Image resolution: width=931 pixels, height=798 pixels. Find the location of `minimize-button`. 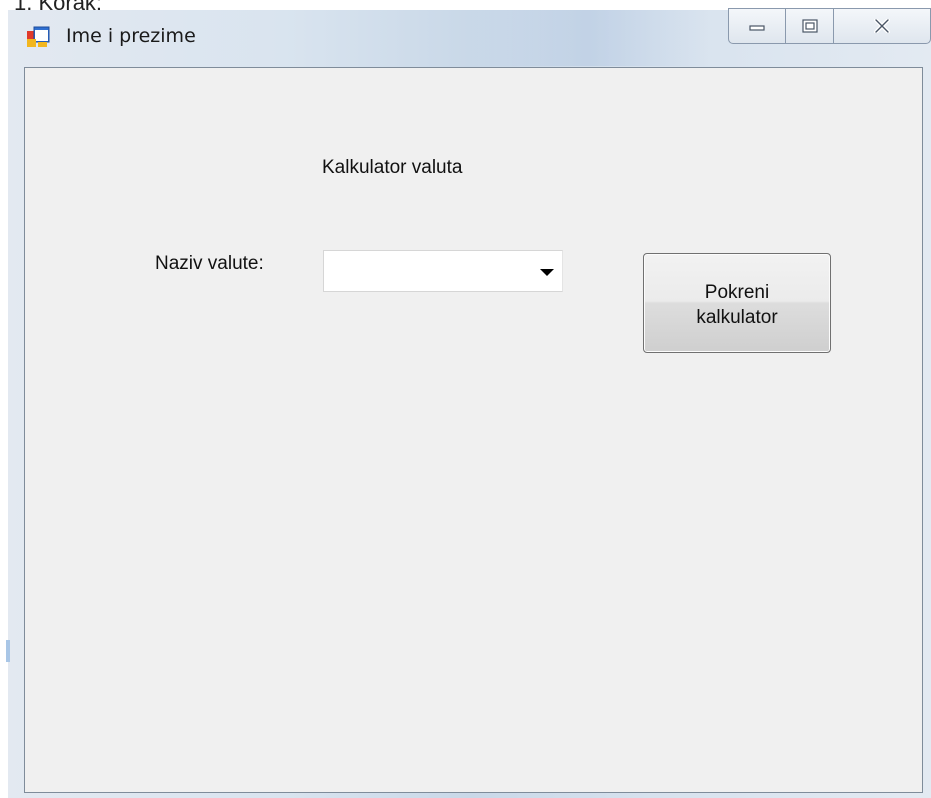

minimize-button is located at coordinates (757, 26).